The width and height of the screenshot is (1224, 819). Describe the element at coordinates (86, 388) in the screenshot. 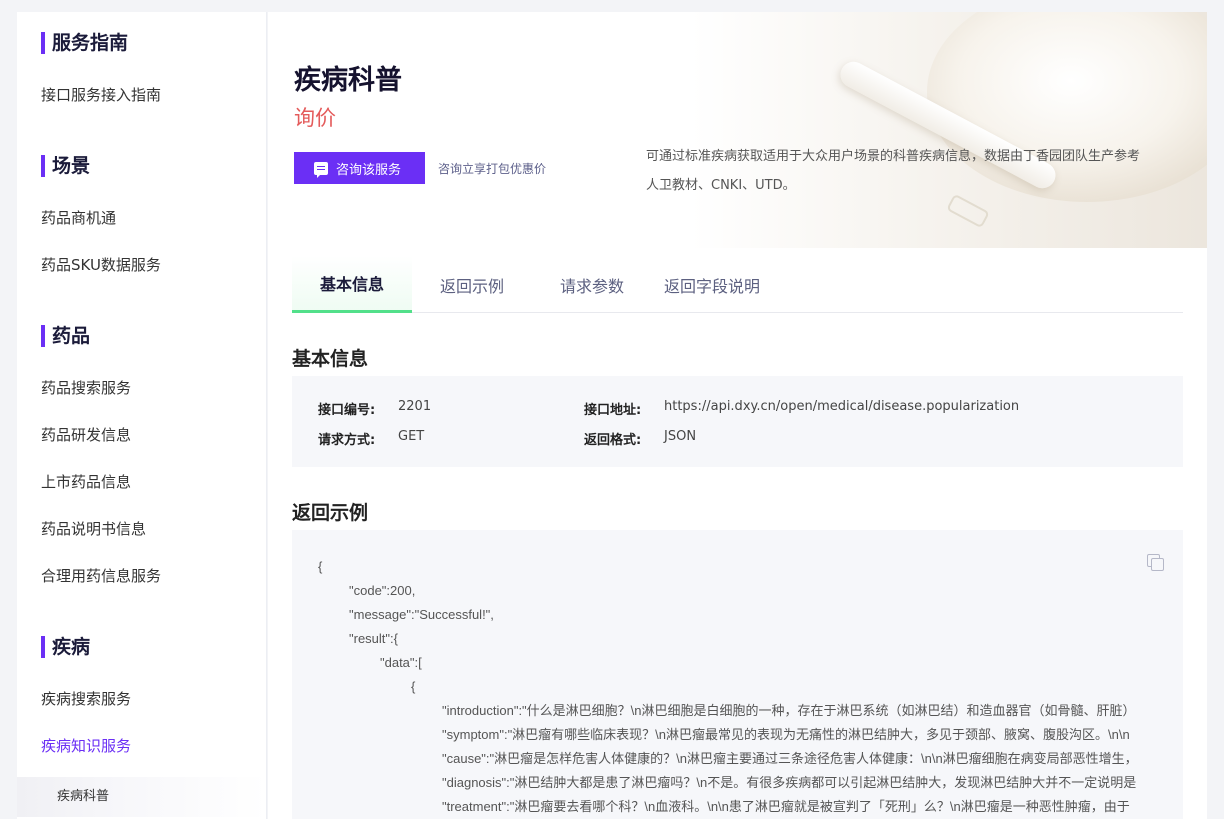

I see `sidebar-item-drug-search: 药品搜索服务` at that location.